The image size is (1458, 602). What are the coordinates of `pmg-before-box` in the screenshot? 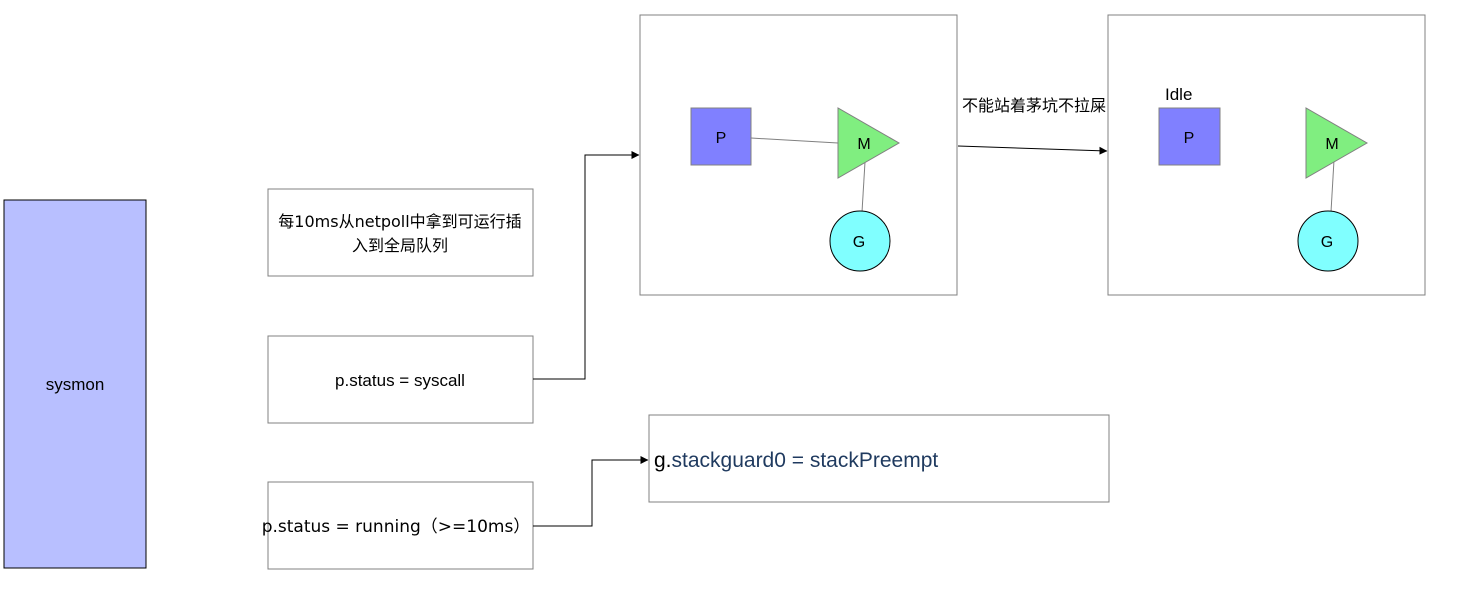 It's located at (798, 155).